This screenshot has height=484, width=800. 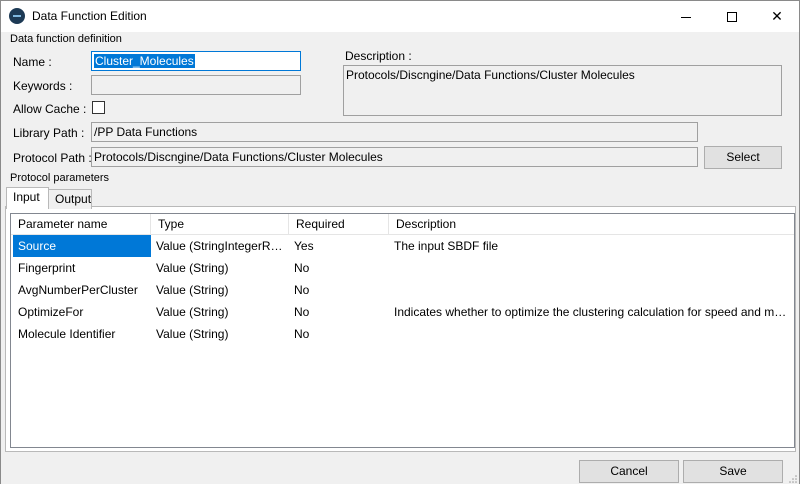 What do you see at coordinates (743, 157) in the screenshot?
I see `select-button: Select` at bounding box center [743, 157].